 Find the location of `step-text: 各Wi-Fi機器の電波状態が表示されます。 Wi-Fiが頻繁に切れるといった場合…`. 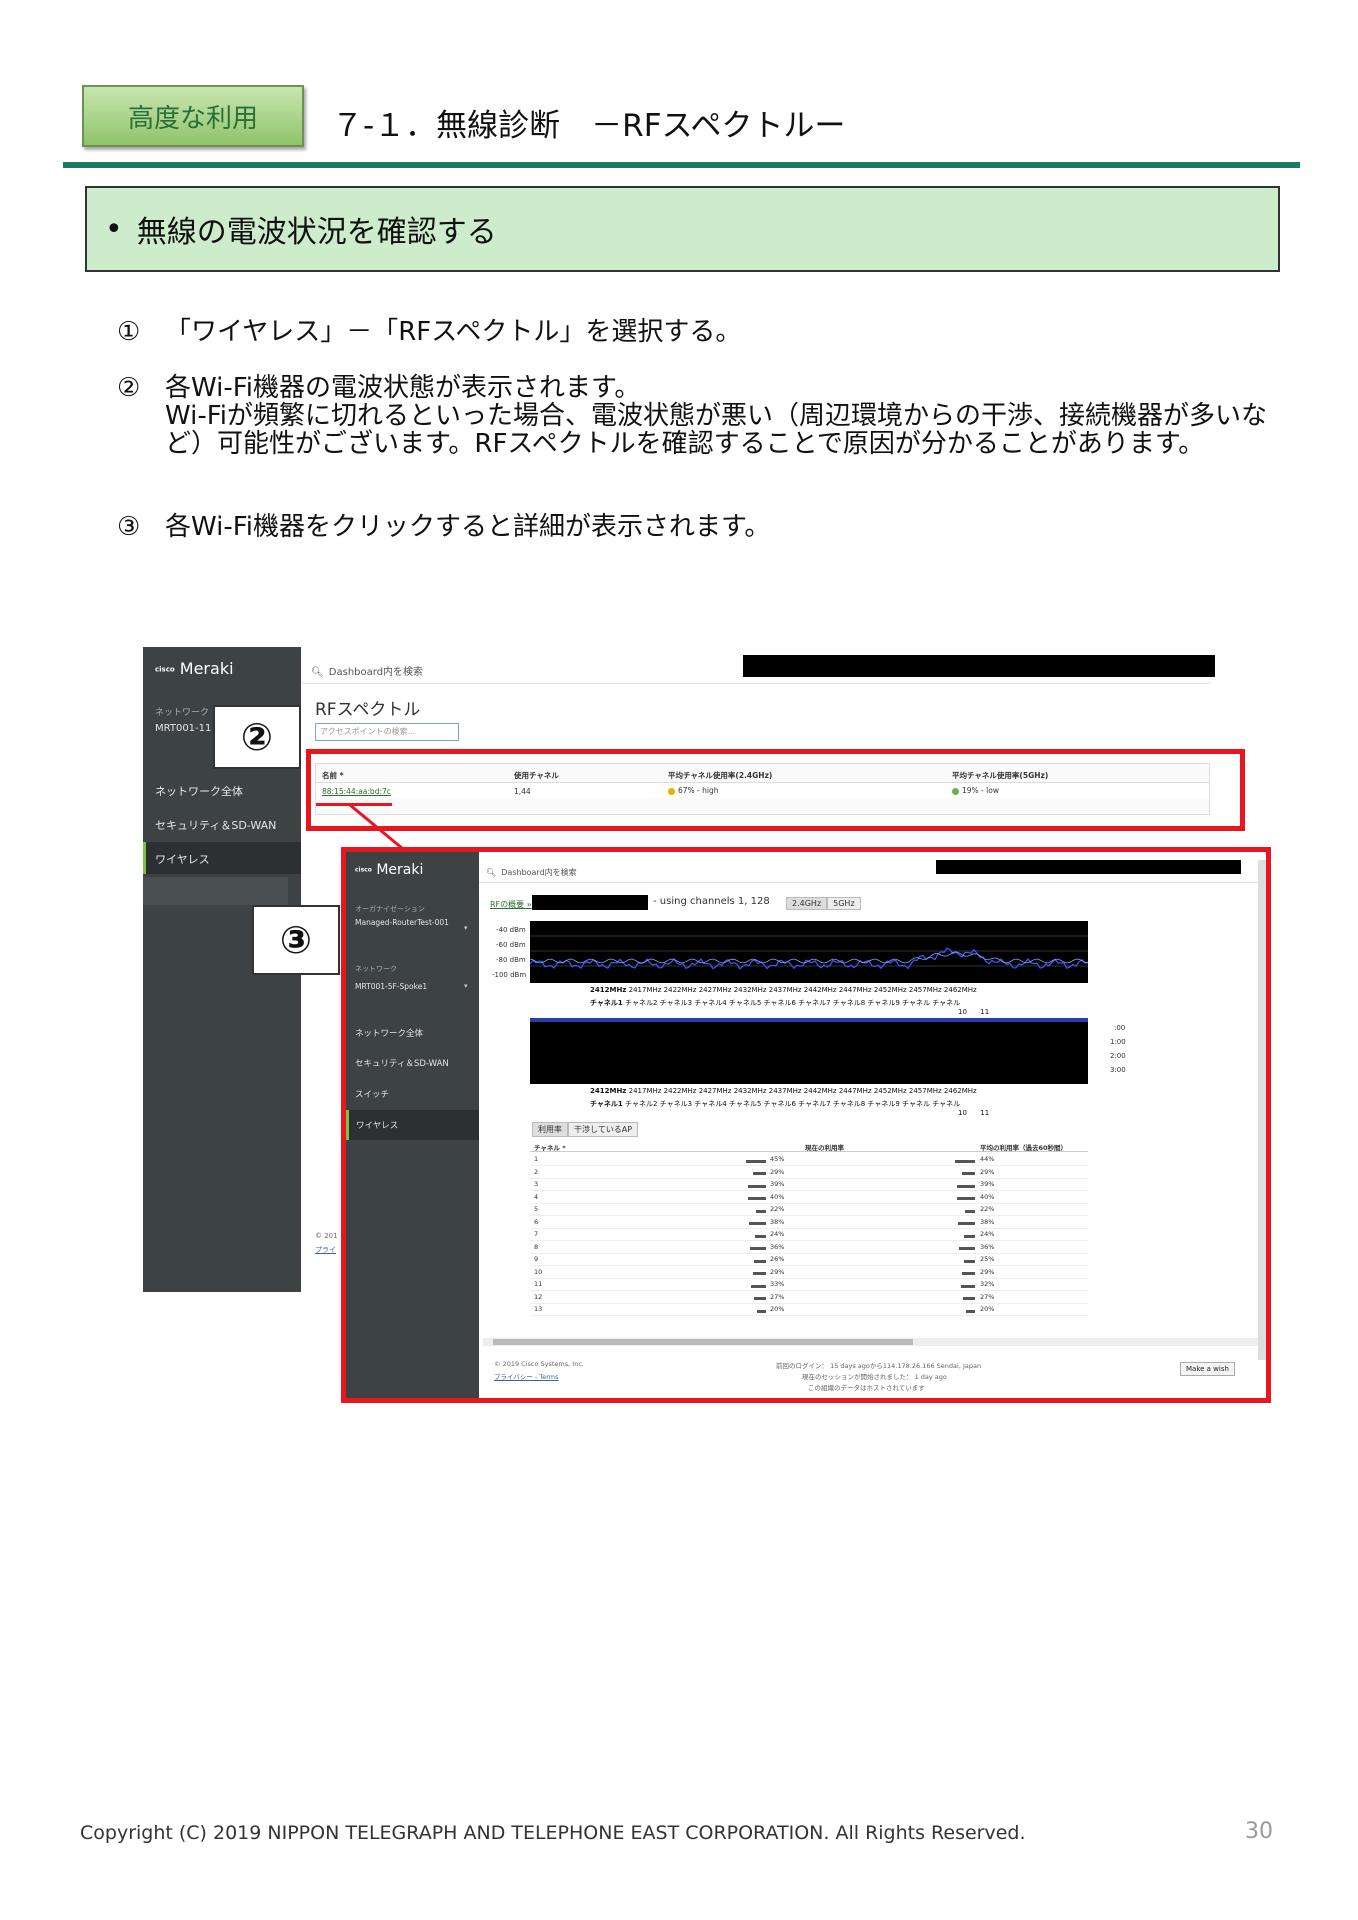

step-text: 各Wi-Fi機器の電波状態が表示されます。 Wi-Fiが頻繁に切れるといった場合… is located at coordinates (716, 416).